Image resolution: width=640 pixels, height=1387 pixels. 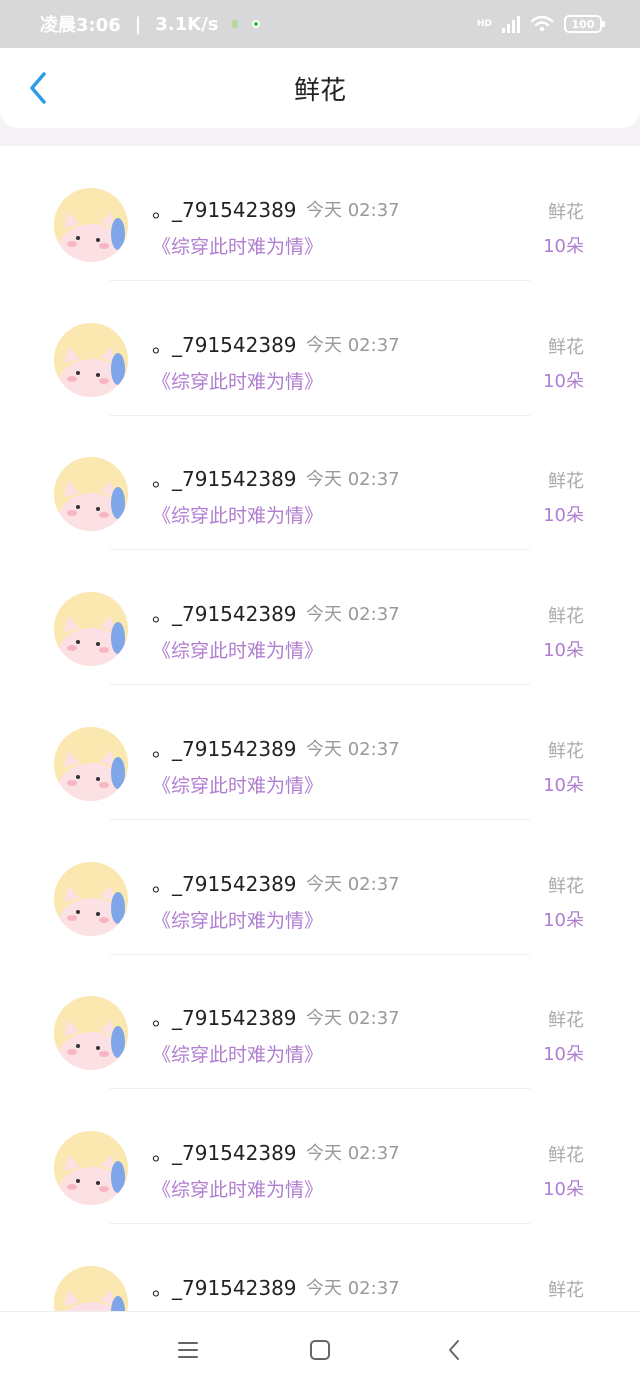 I want to click on wifi-icon, so click(x=542, y=23).